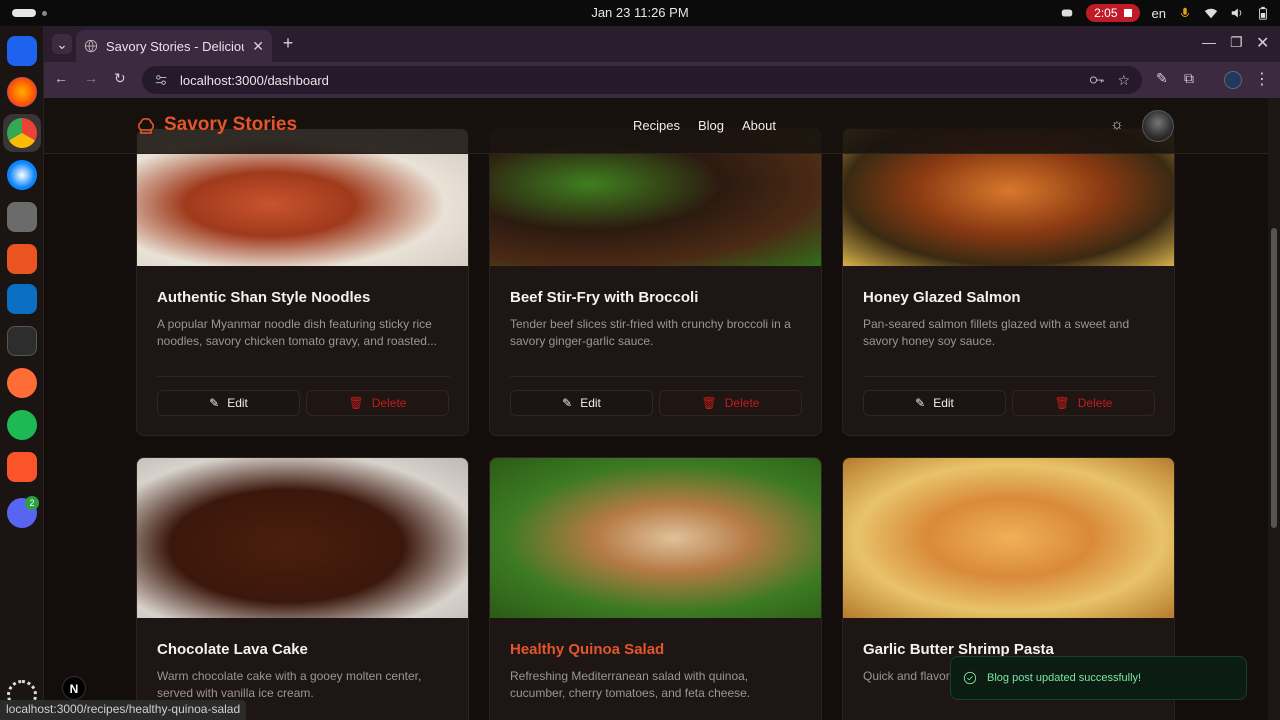 Image resolution: width=1280 pixels, height=720 pixels. I want to click on screen-recording-indicator: 2:05, so click(1113, 13).